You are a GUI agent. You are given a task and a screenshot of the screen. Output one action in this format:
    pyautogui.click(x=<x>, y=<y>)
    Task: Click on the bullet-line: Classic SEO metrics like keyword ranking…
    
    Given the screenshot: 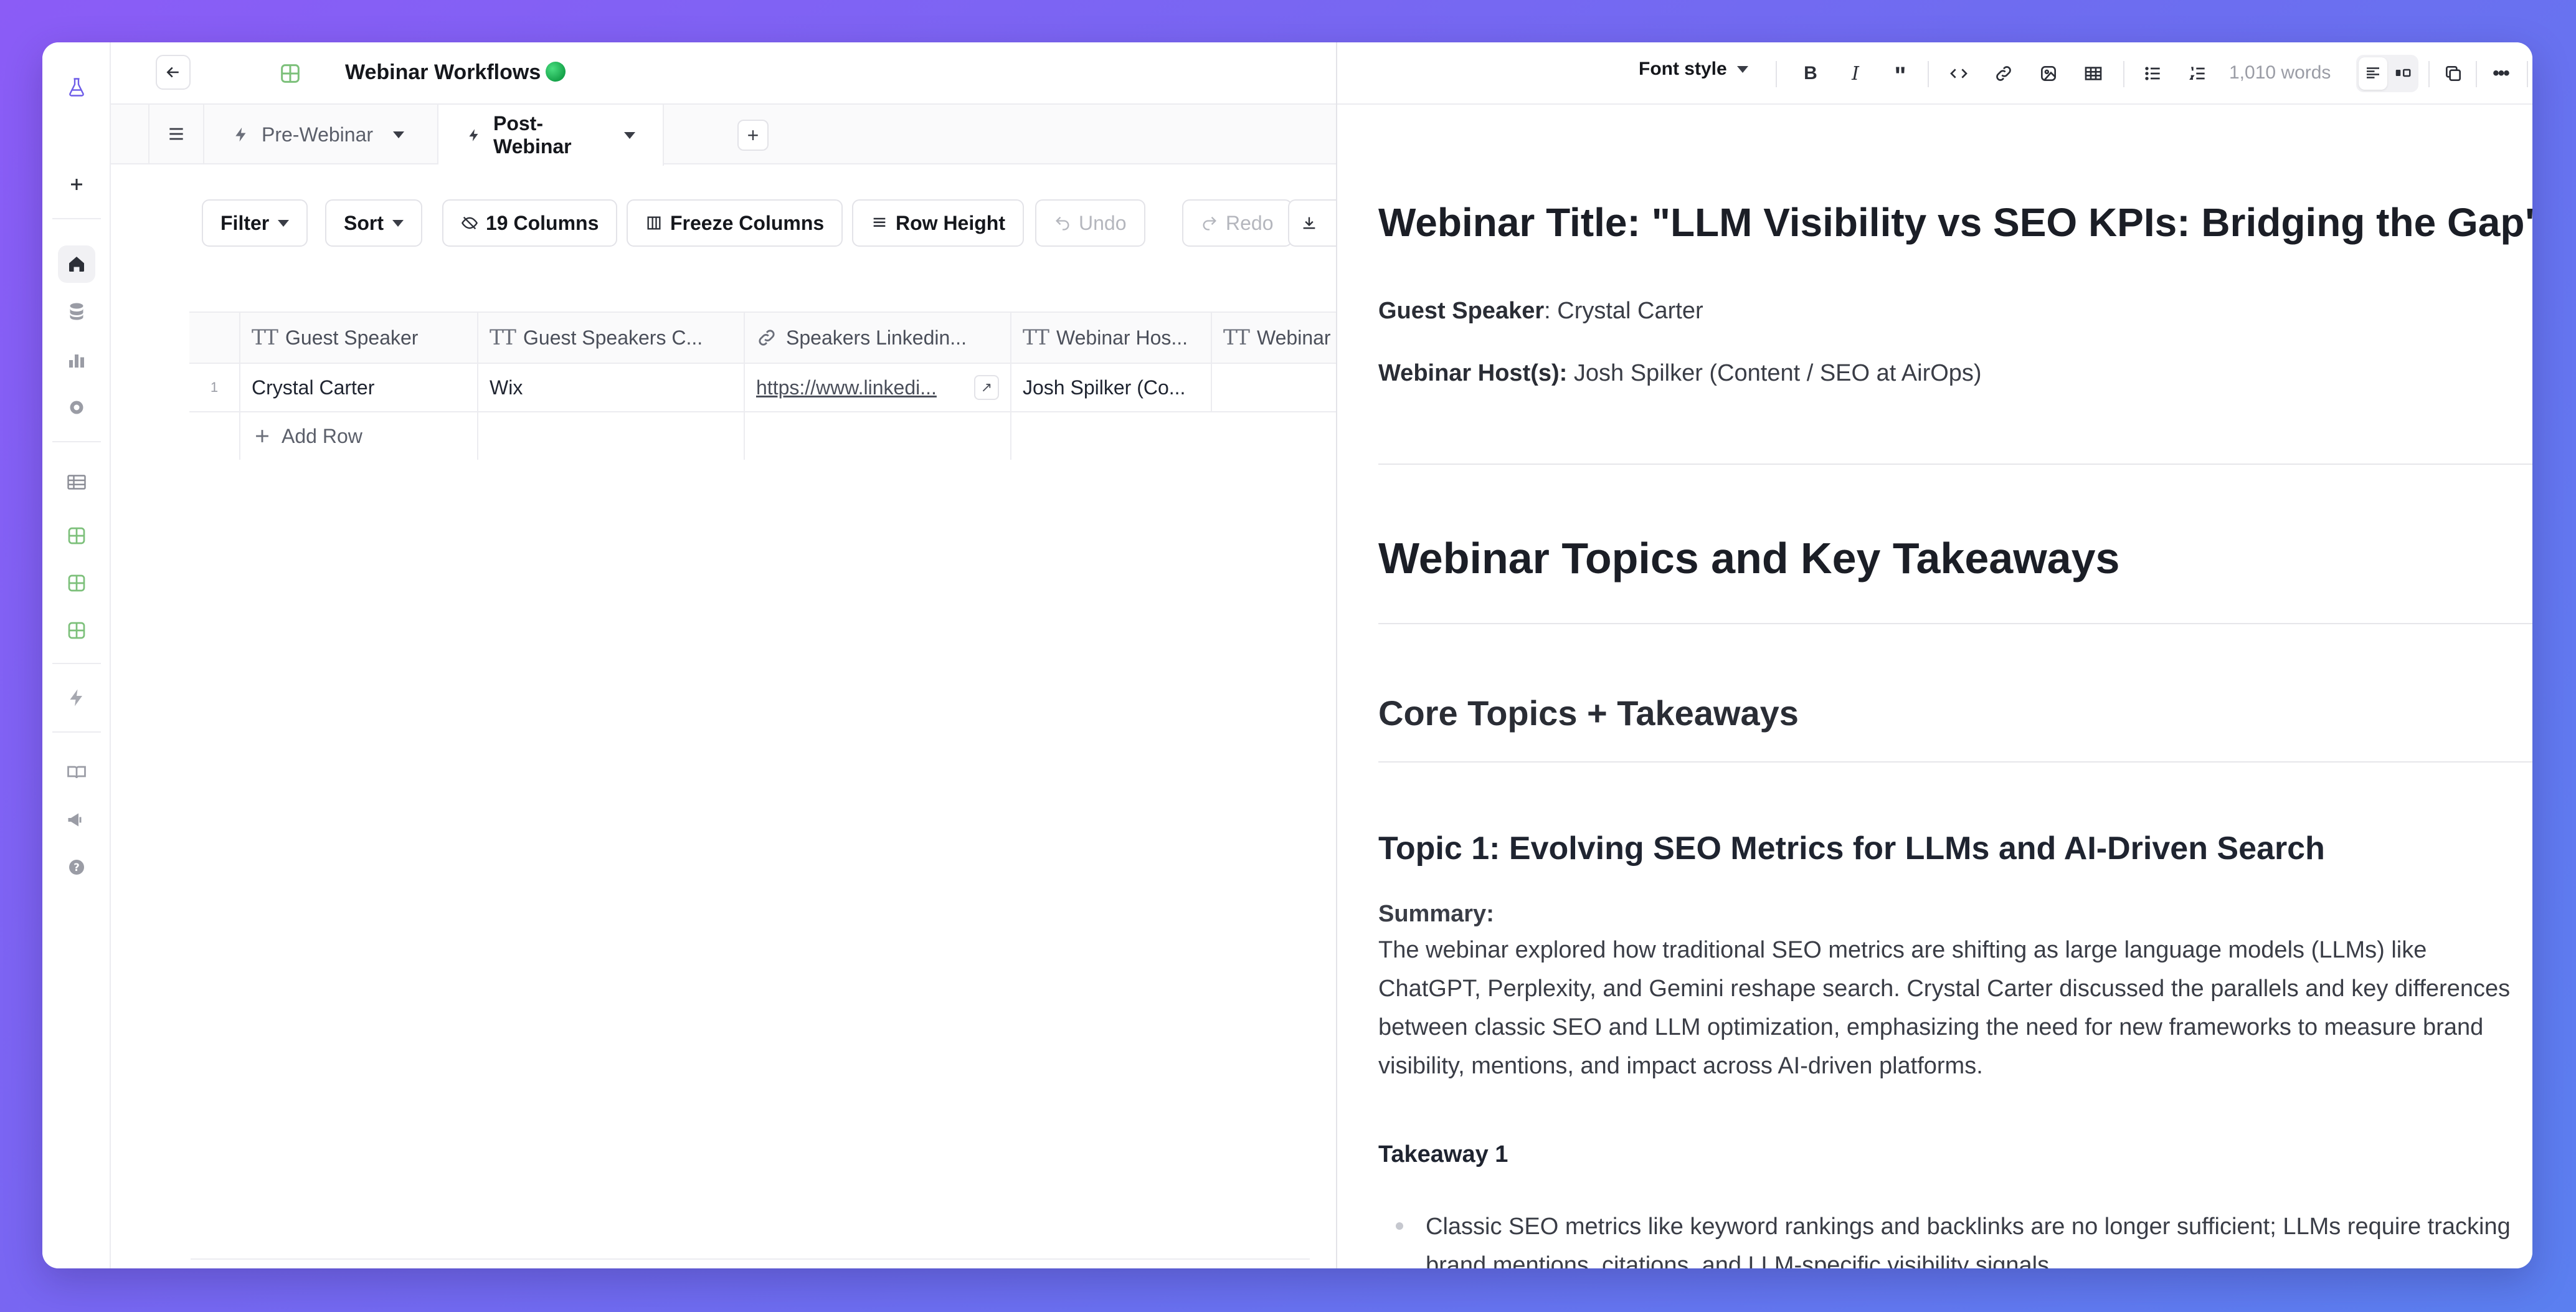 What is the action you would take?
    pyautogui.click(x=1969, y=1227)
    